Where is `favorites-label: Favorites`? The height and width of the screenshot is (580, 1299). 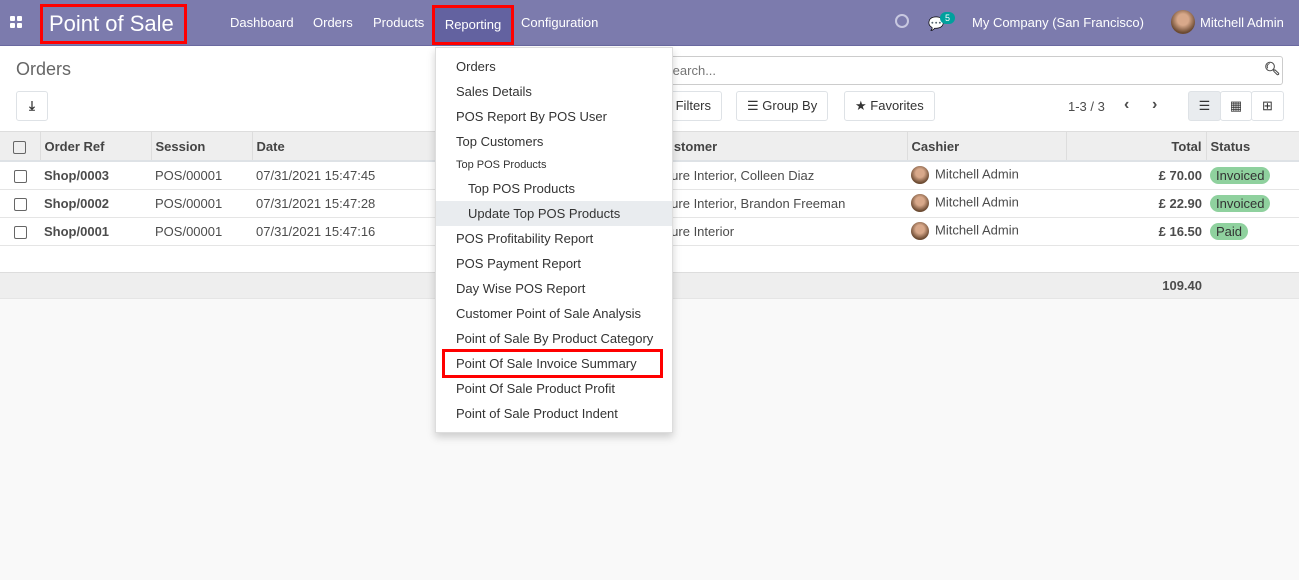 favorites-label: Favorites is located at coordinates (897, 105).